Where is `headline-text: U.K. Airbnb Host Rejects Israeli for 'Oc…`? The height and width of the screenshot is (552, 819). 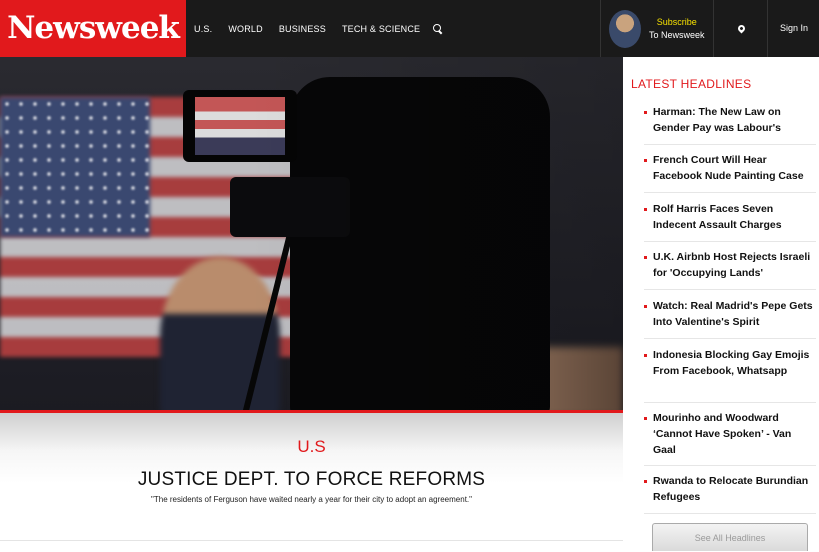 headline-text: U.K. Airbnb Host Rejects Israeli for 'Oc… is located at coordinates (734, 265).